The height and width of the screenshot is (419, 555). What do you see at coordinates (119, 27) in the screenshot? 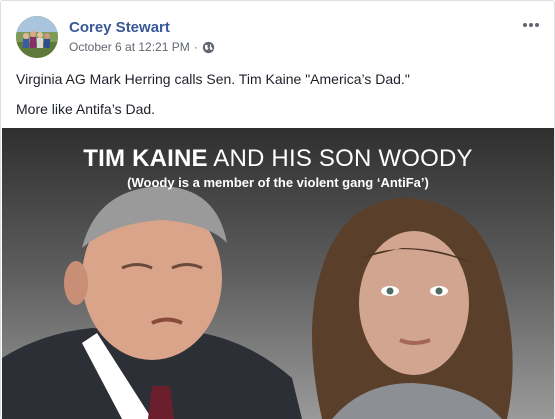
I see `author-name-link: Corey Stewart` at bounding box center [119, 27].